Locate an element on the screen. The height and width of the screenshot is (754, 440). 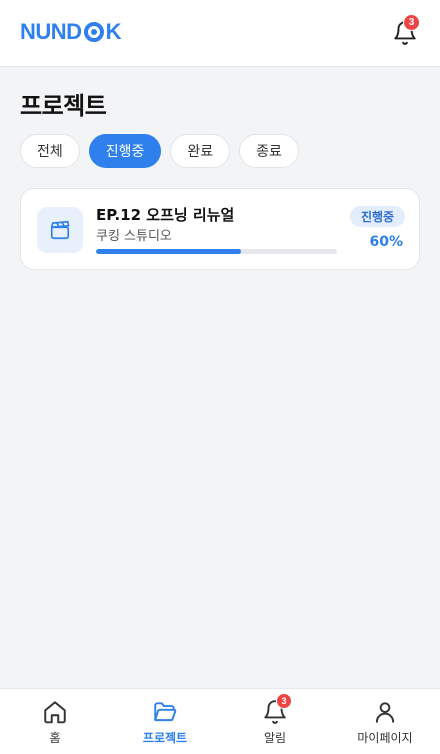
project-title: EP.12 오프닝 리뉴얼 is located at coordinates (165, 215).